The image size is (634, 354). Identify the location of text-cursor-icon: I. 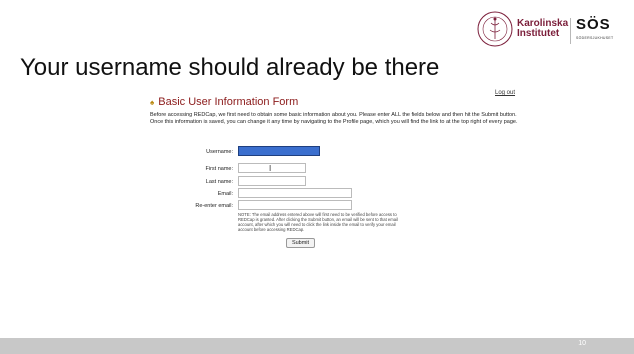
(270, 168).